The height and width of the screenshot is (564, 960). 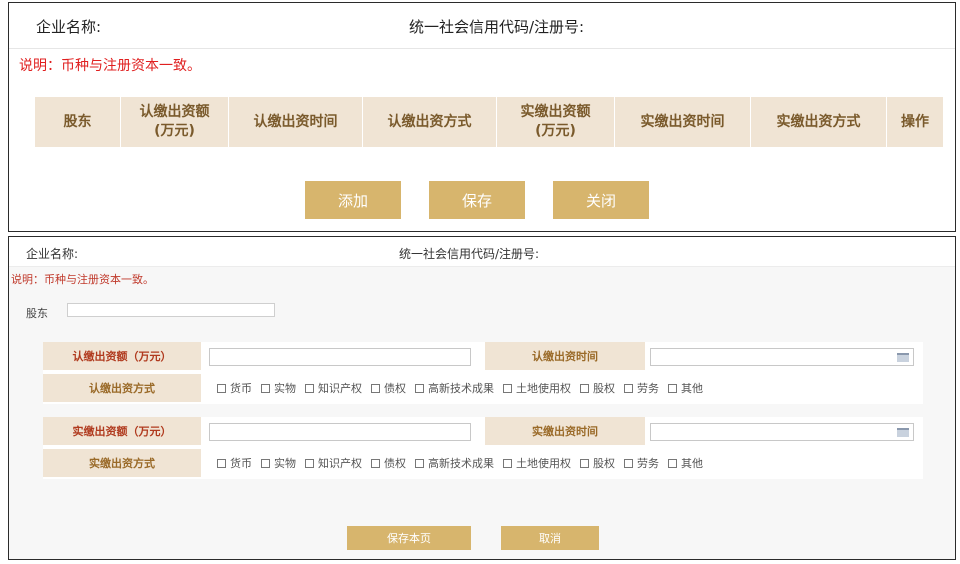 What do you see at coordinates (296, 122) in the screenshot?
I see `column-header-subscribed-time: 认缴出资时间` at bounding box center [296, 122].